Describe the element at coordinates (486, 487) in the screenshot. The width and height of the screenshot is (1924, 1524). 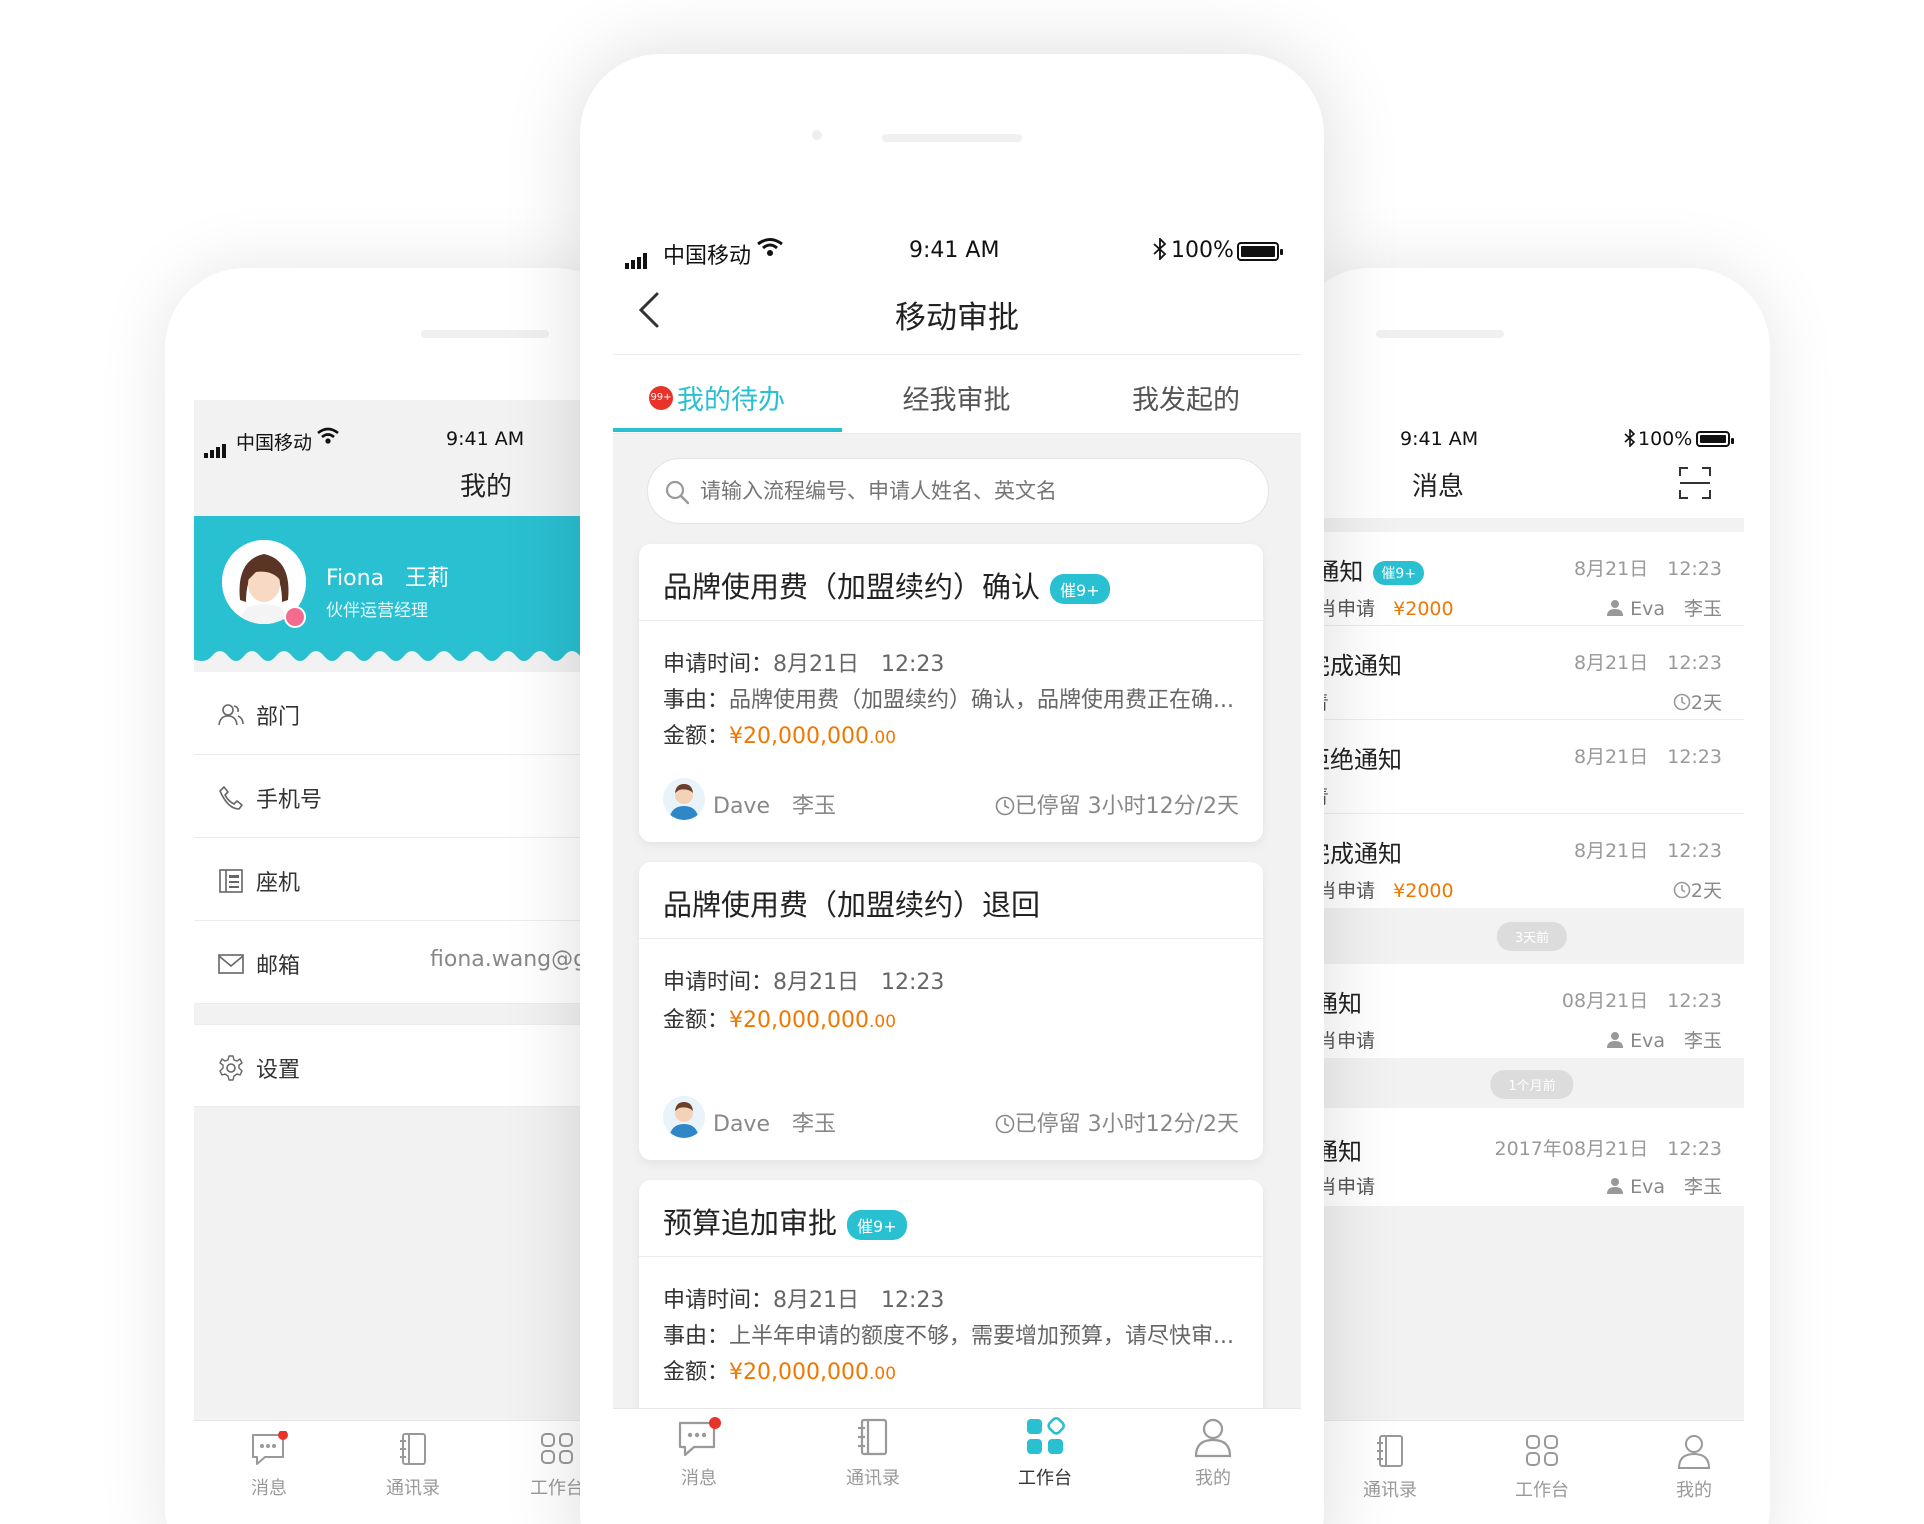
I see `page-title: 我的` at that location.